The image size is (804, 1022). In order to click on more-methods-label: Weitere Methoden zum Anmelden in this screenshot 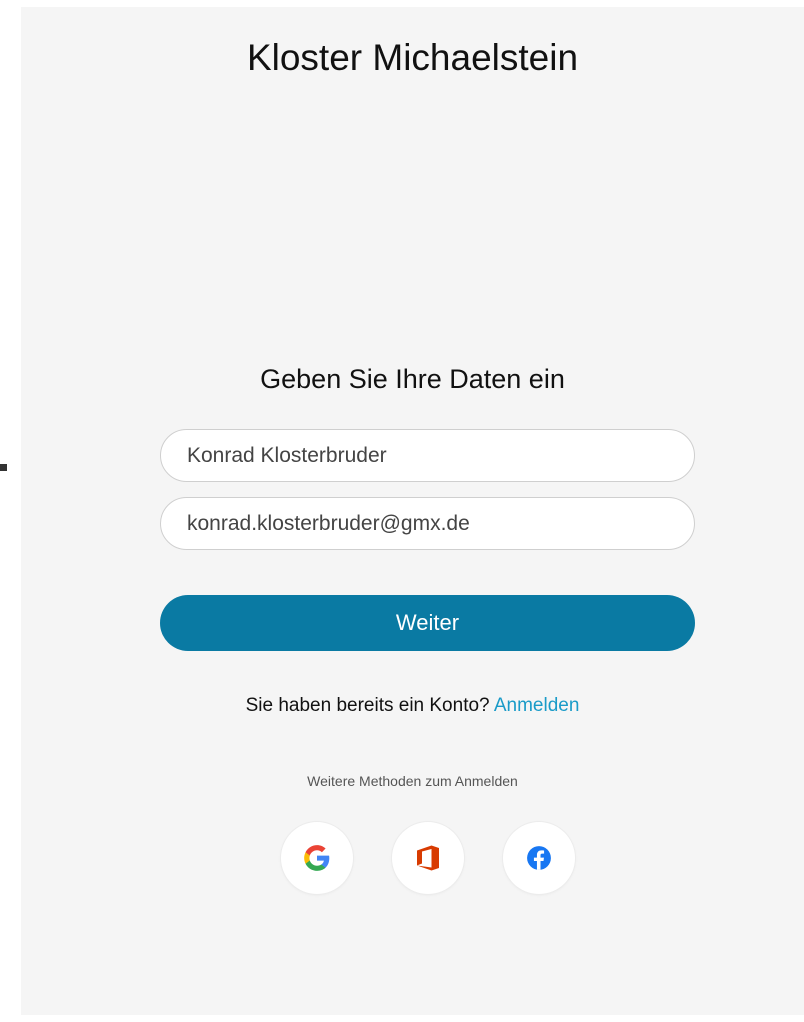, I will do `click(412, 781)`.